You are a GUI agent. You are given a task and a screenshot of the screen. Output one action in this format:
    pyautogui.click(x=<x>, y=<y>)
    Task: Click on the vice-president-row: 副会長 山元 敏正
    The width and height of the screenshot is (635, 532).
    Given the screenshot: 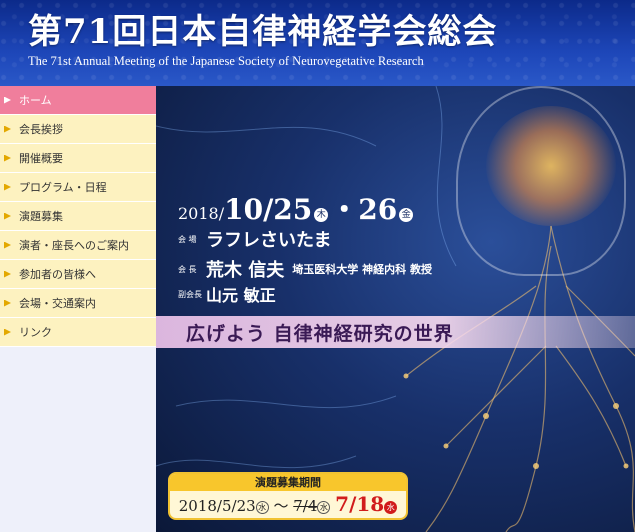 What is the action you would take?
    pyautogui.click(x=227, y=294)
    